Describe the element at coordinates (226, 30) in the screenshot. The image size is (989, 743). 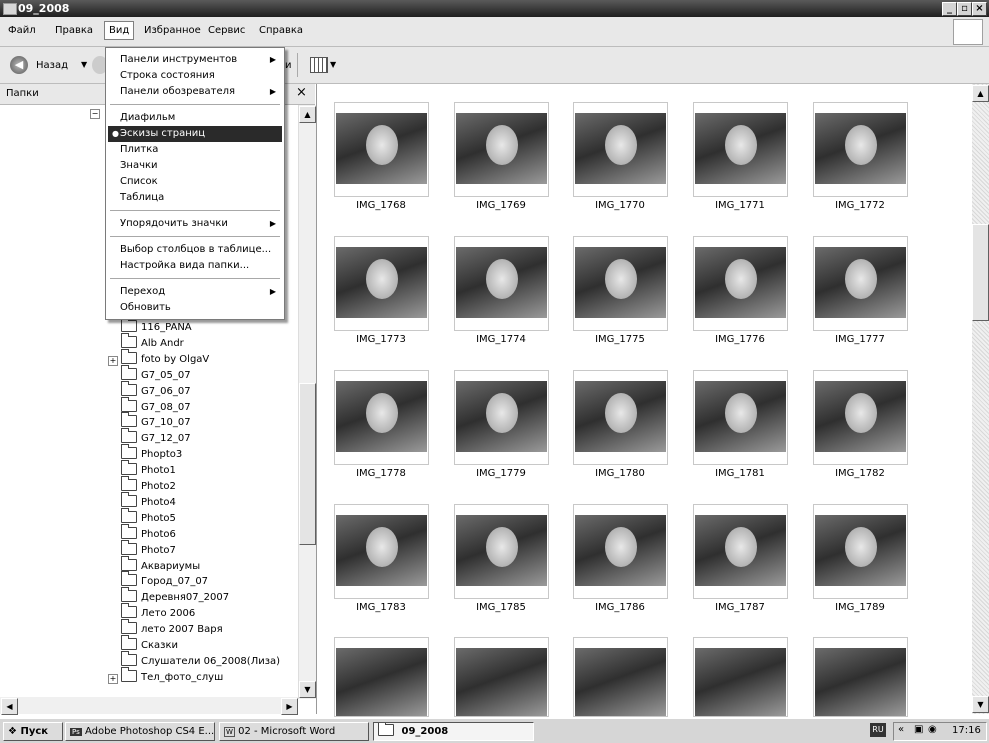
I see `menu-tools: Сервис` at that location.